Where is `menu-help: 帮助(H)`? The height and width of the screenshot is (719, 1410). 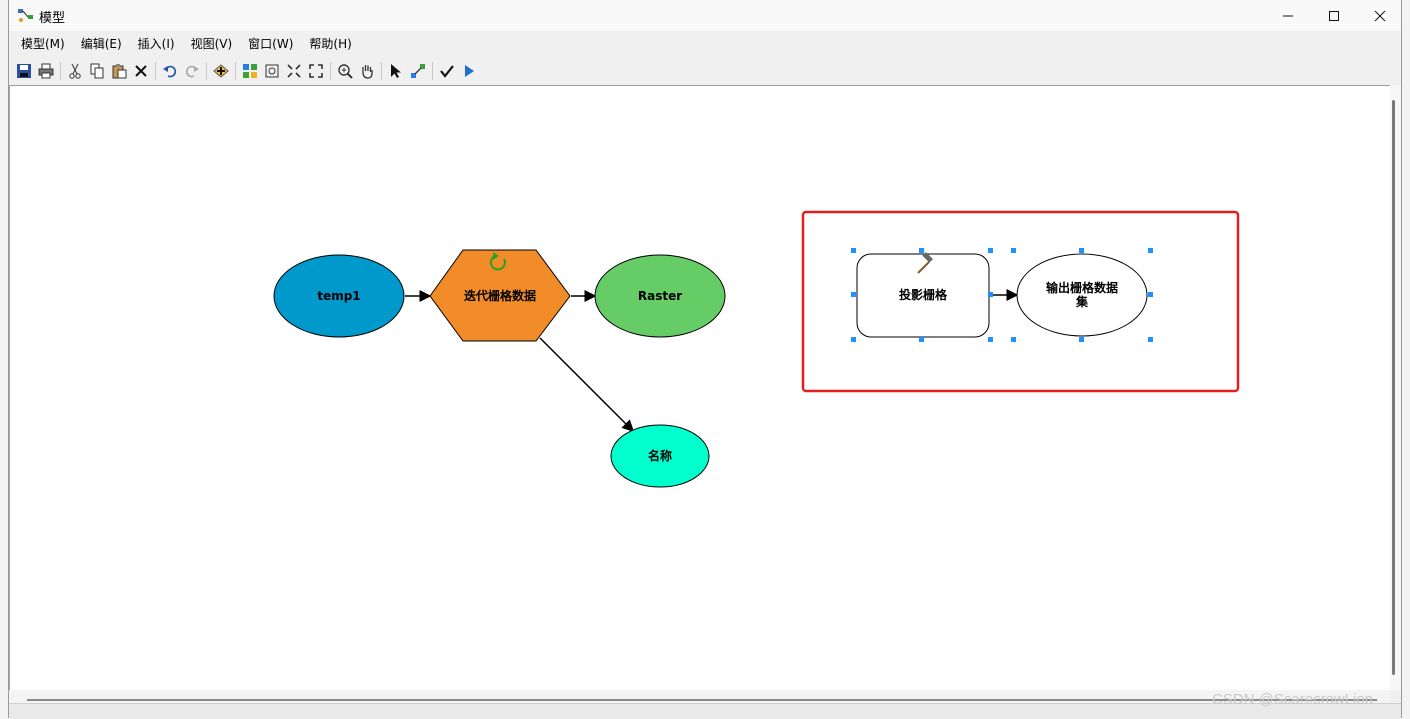 menu-help: 帮助(H) is located at coordinates (330, 44).